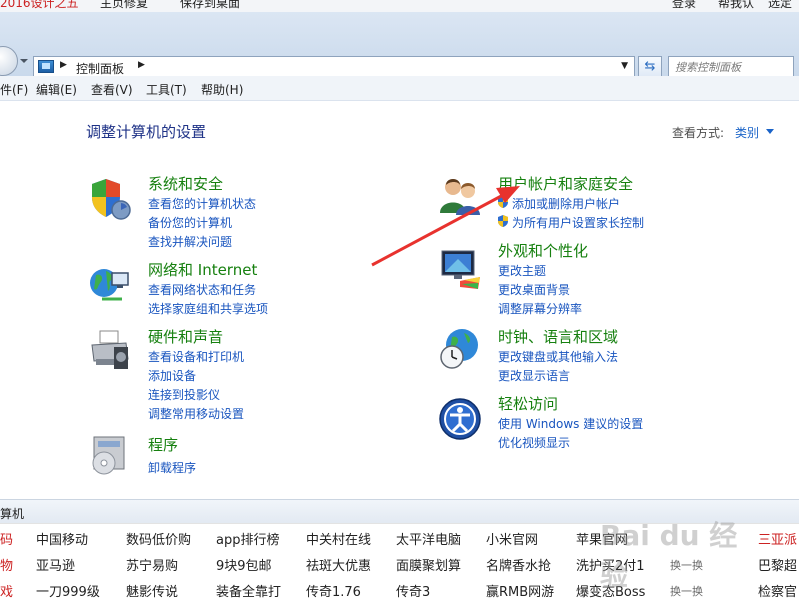  What do you see at coordinates (512, 538) in the screenshot?
I see `grid-link: 小米官网` at bounding box center [512, 538].